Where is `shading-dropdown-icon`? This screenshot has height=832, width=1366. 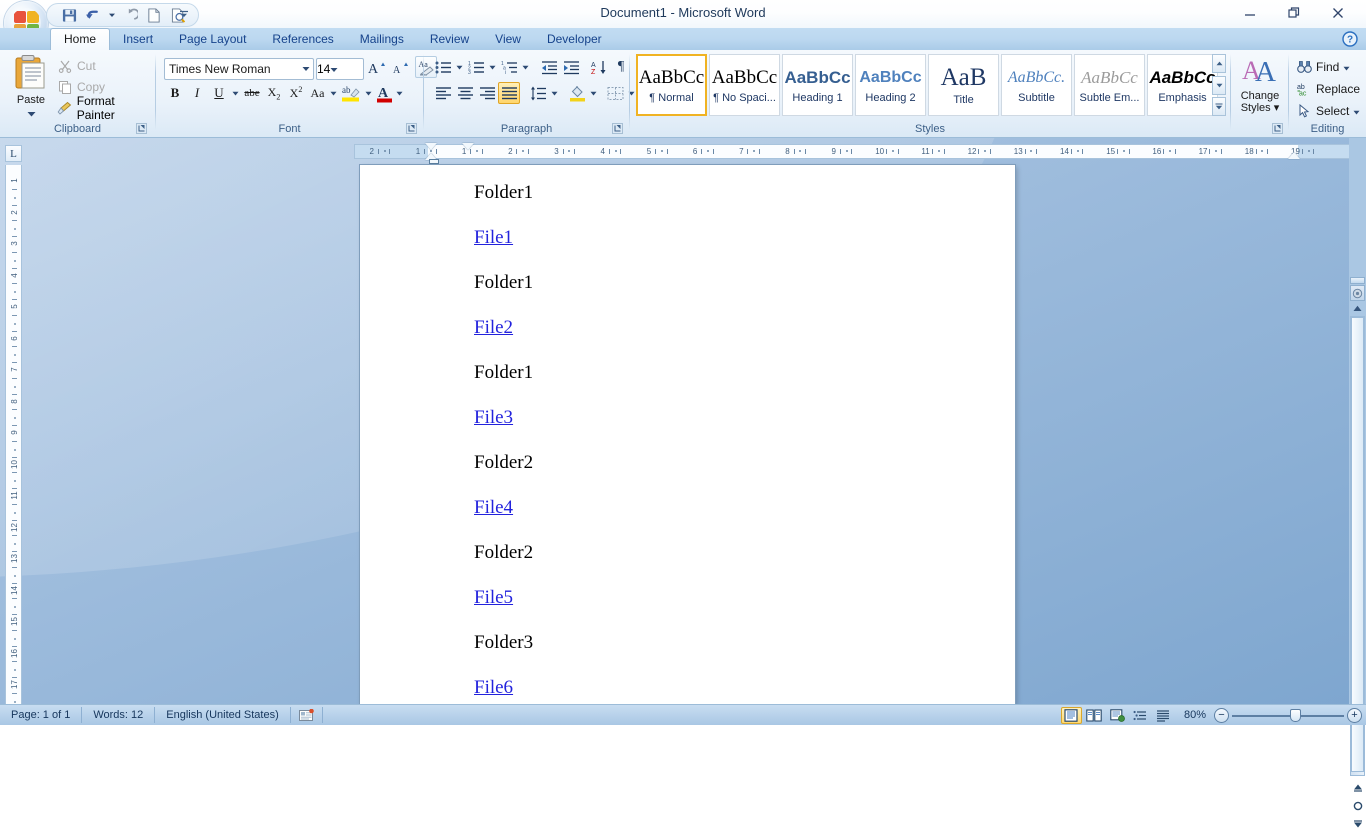
shading-dropdown-icon is located at coordinates (593, 93).